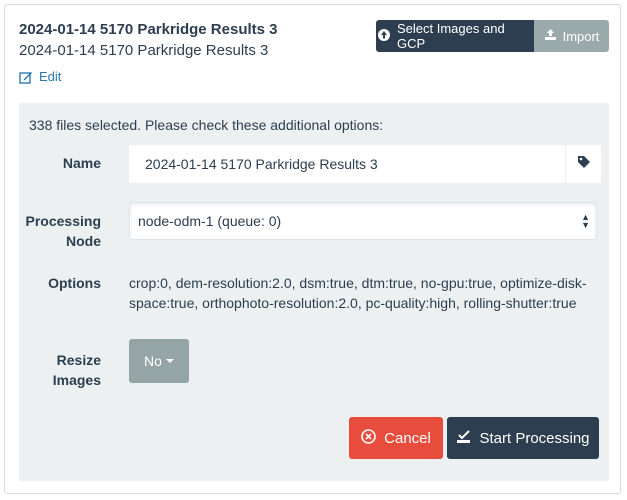  I want to click on import-button: Import, so click(571, 36).